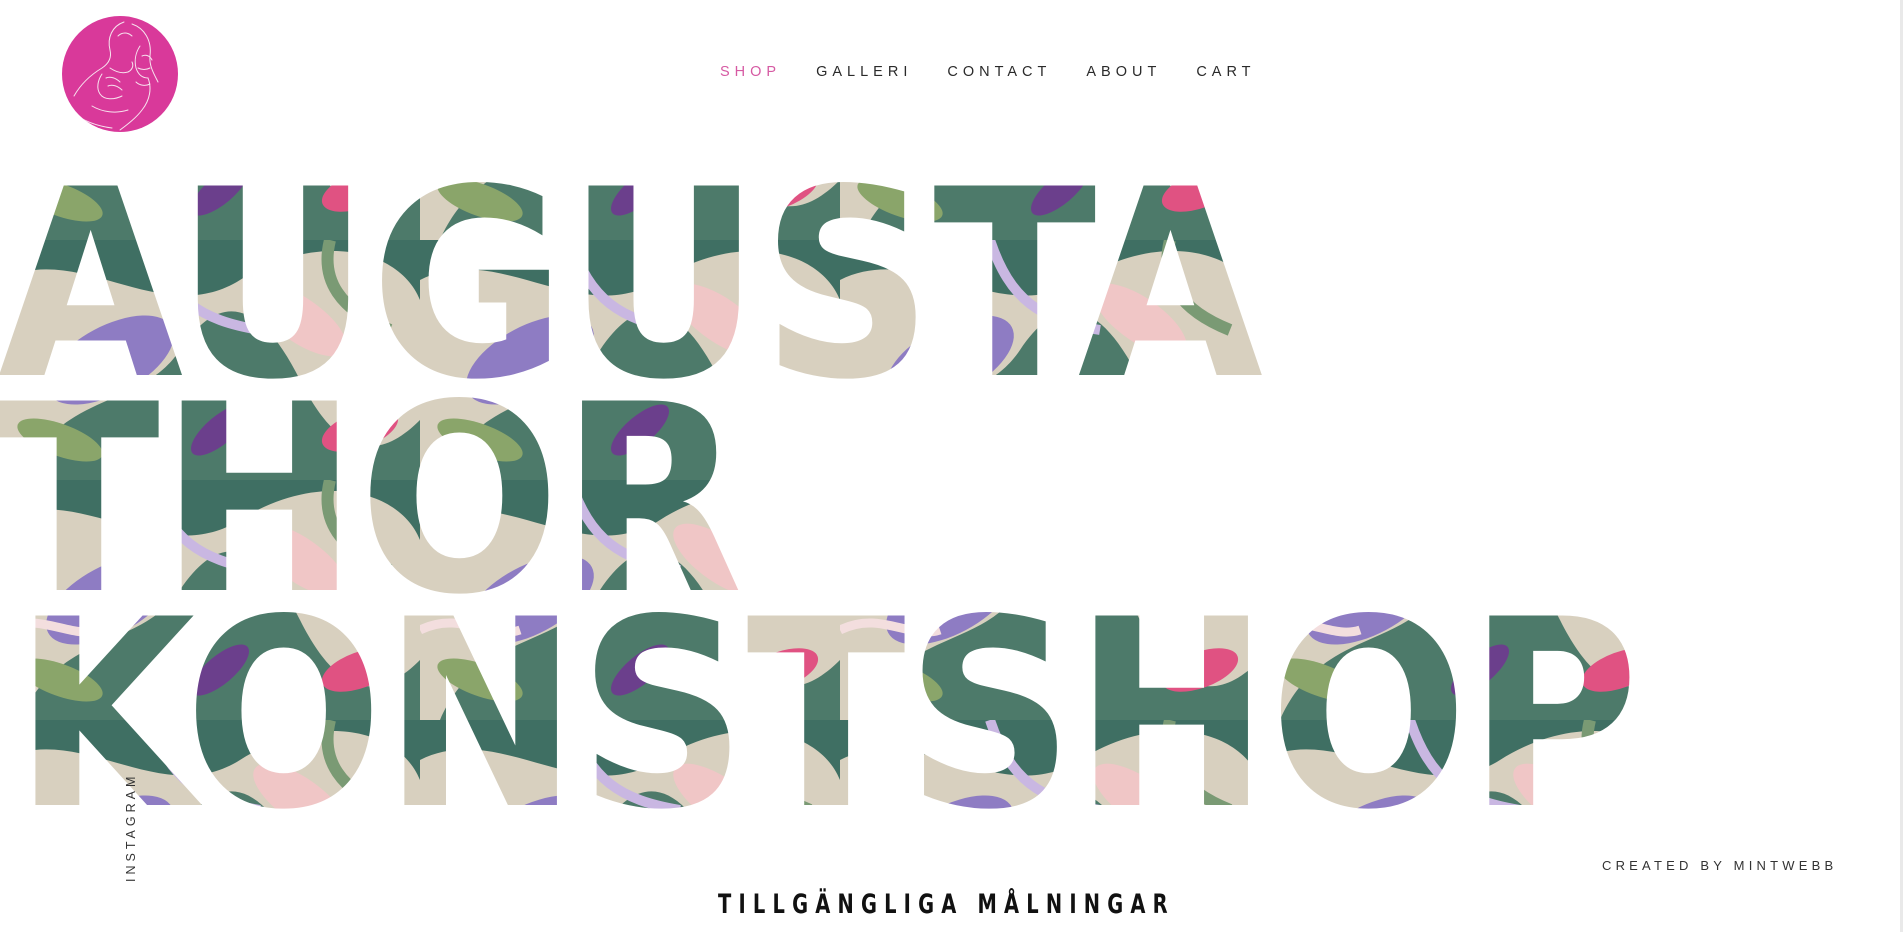 This screenshot has width=1903, height=932. I want to click on section-heading: TILLGÄNGLIGA MÅLNINGAR, so click(946, 904).